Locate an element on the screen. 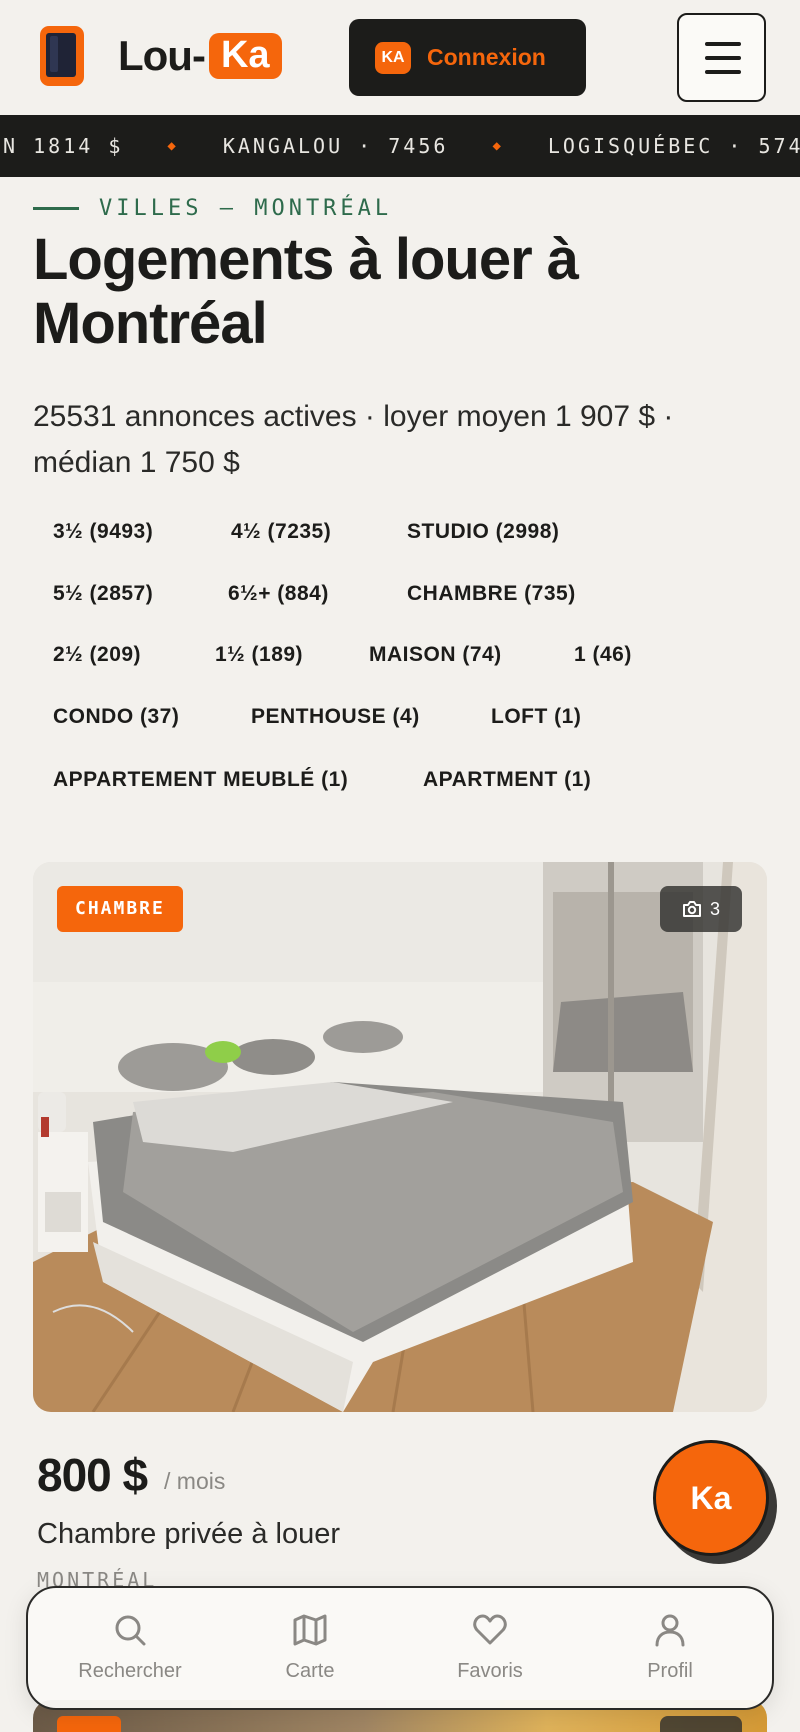 The height and width of the screenshot is (1732, 800). logo-text-lou: Lou- is located at coordinates (162, 55).